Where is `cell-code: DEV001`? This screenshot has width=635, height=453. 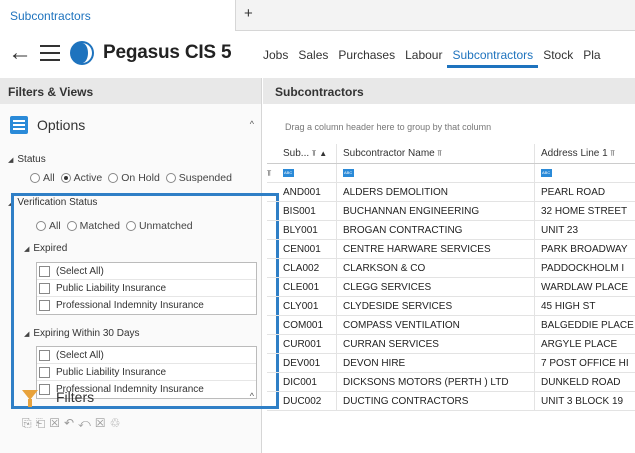
cell-code: DEV001 is located at coordinates (308, 363).